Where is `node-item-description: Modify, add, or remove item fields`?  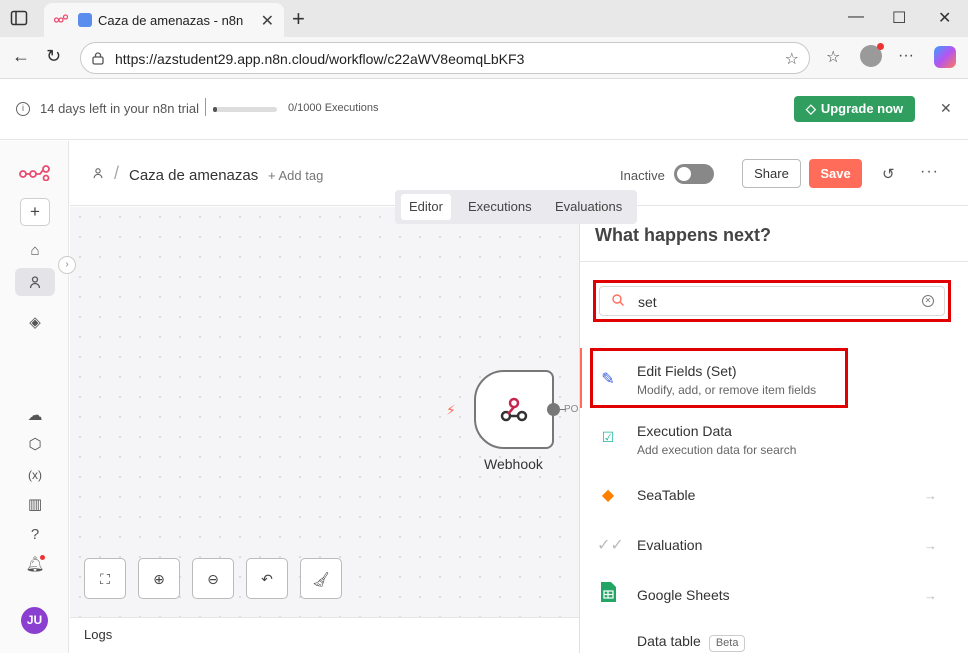
node-item-description: Modify, add, or remove item fields is located at coordinates (727, 390).